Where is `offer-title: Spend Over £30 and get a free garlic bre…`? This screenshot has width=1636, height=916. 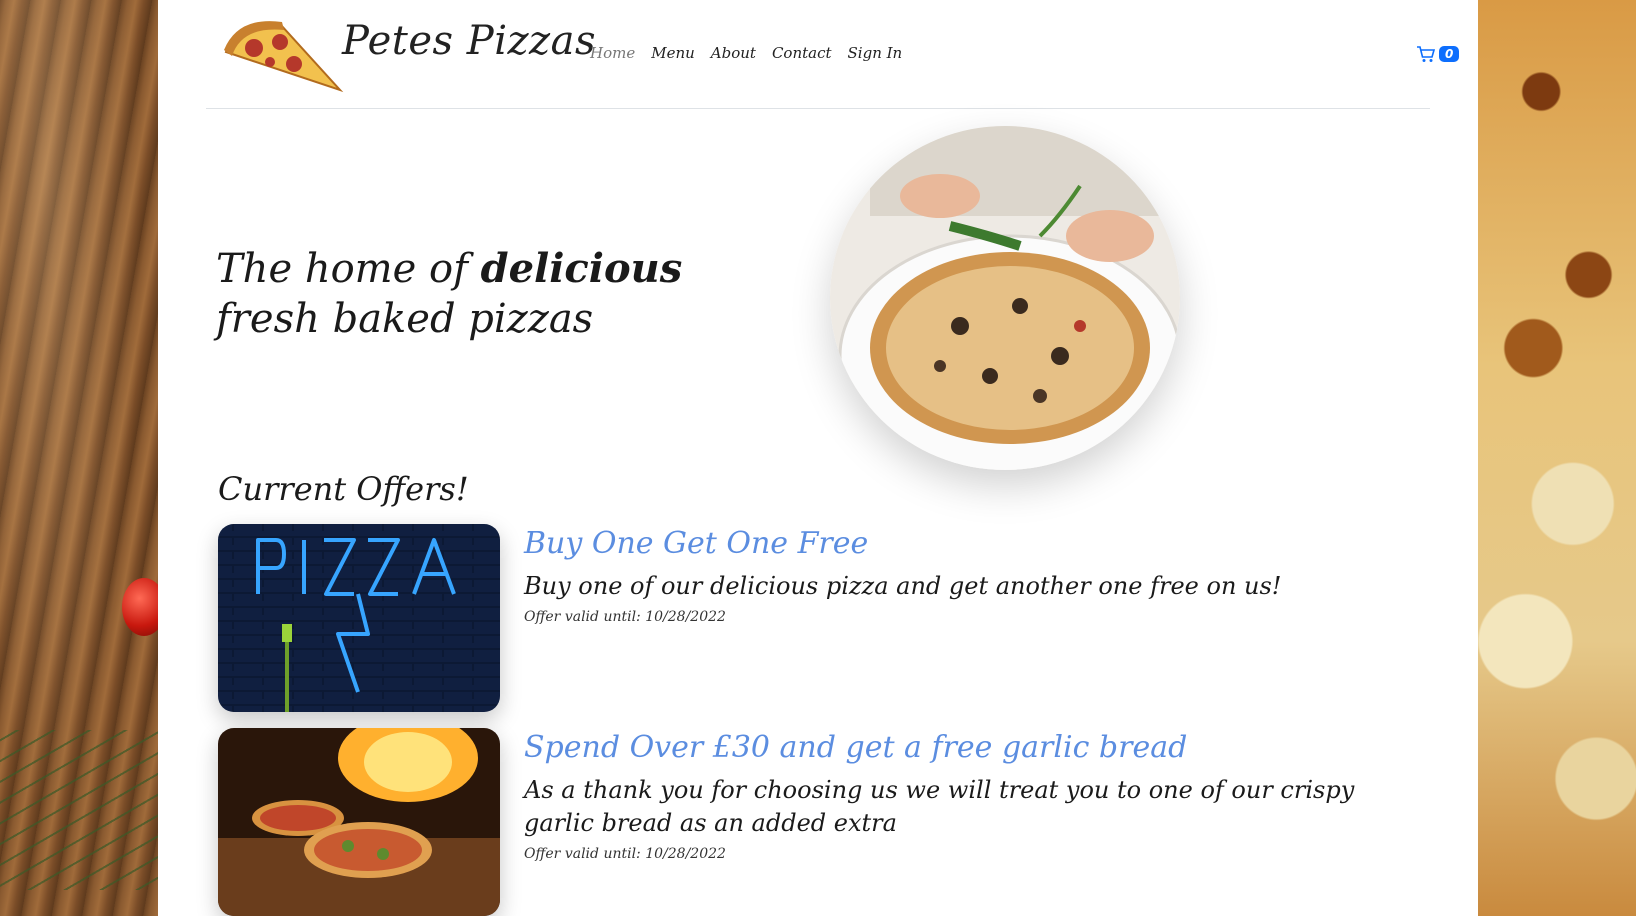 offer-title: Spend Over £30 and get a free garlic bre… is located at coordinates (964, 748).